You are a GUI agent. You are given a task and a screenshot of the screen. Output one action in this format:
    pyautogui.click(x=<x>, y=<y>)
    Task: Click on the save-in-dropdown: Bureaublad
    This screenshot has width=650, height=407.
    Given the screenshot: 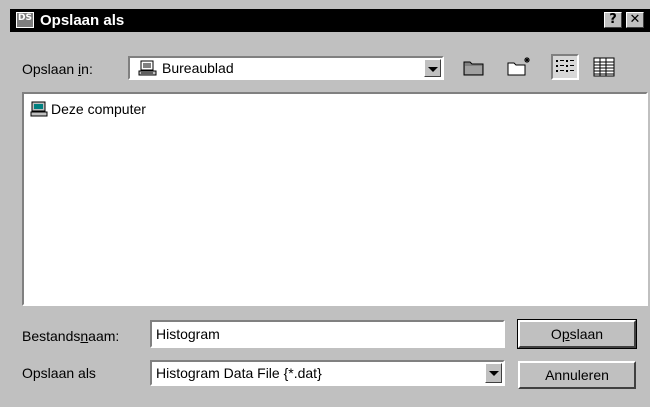 What is the action you would take?
    pyautogui.click(x=286, y=68)
    